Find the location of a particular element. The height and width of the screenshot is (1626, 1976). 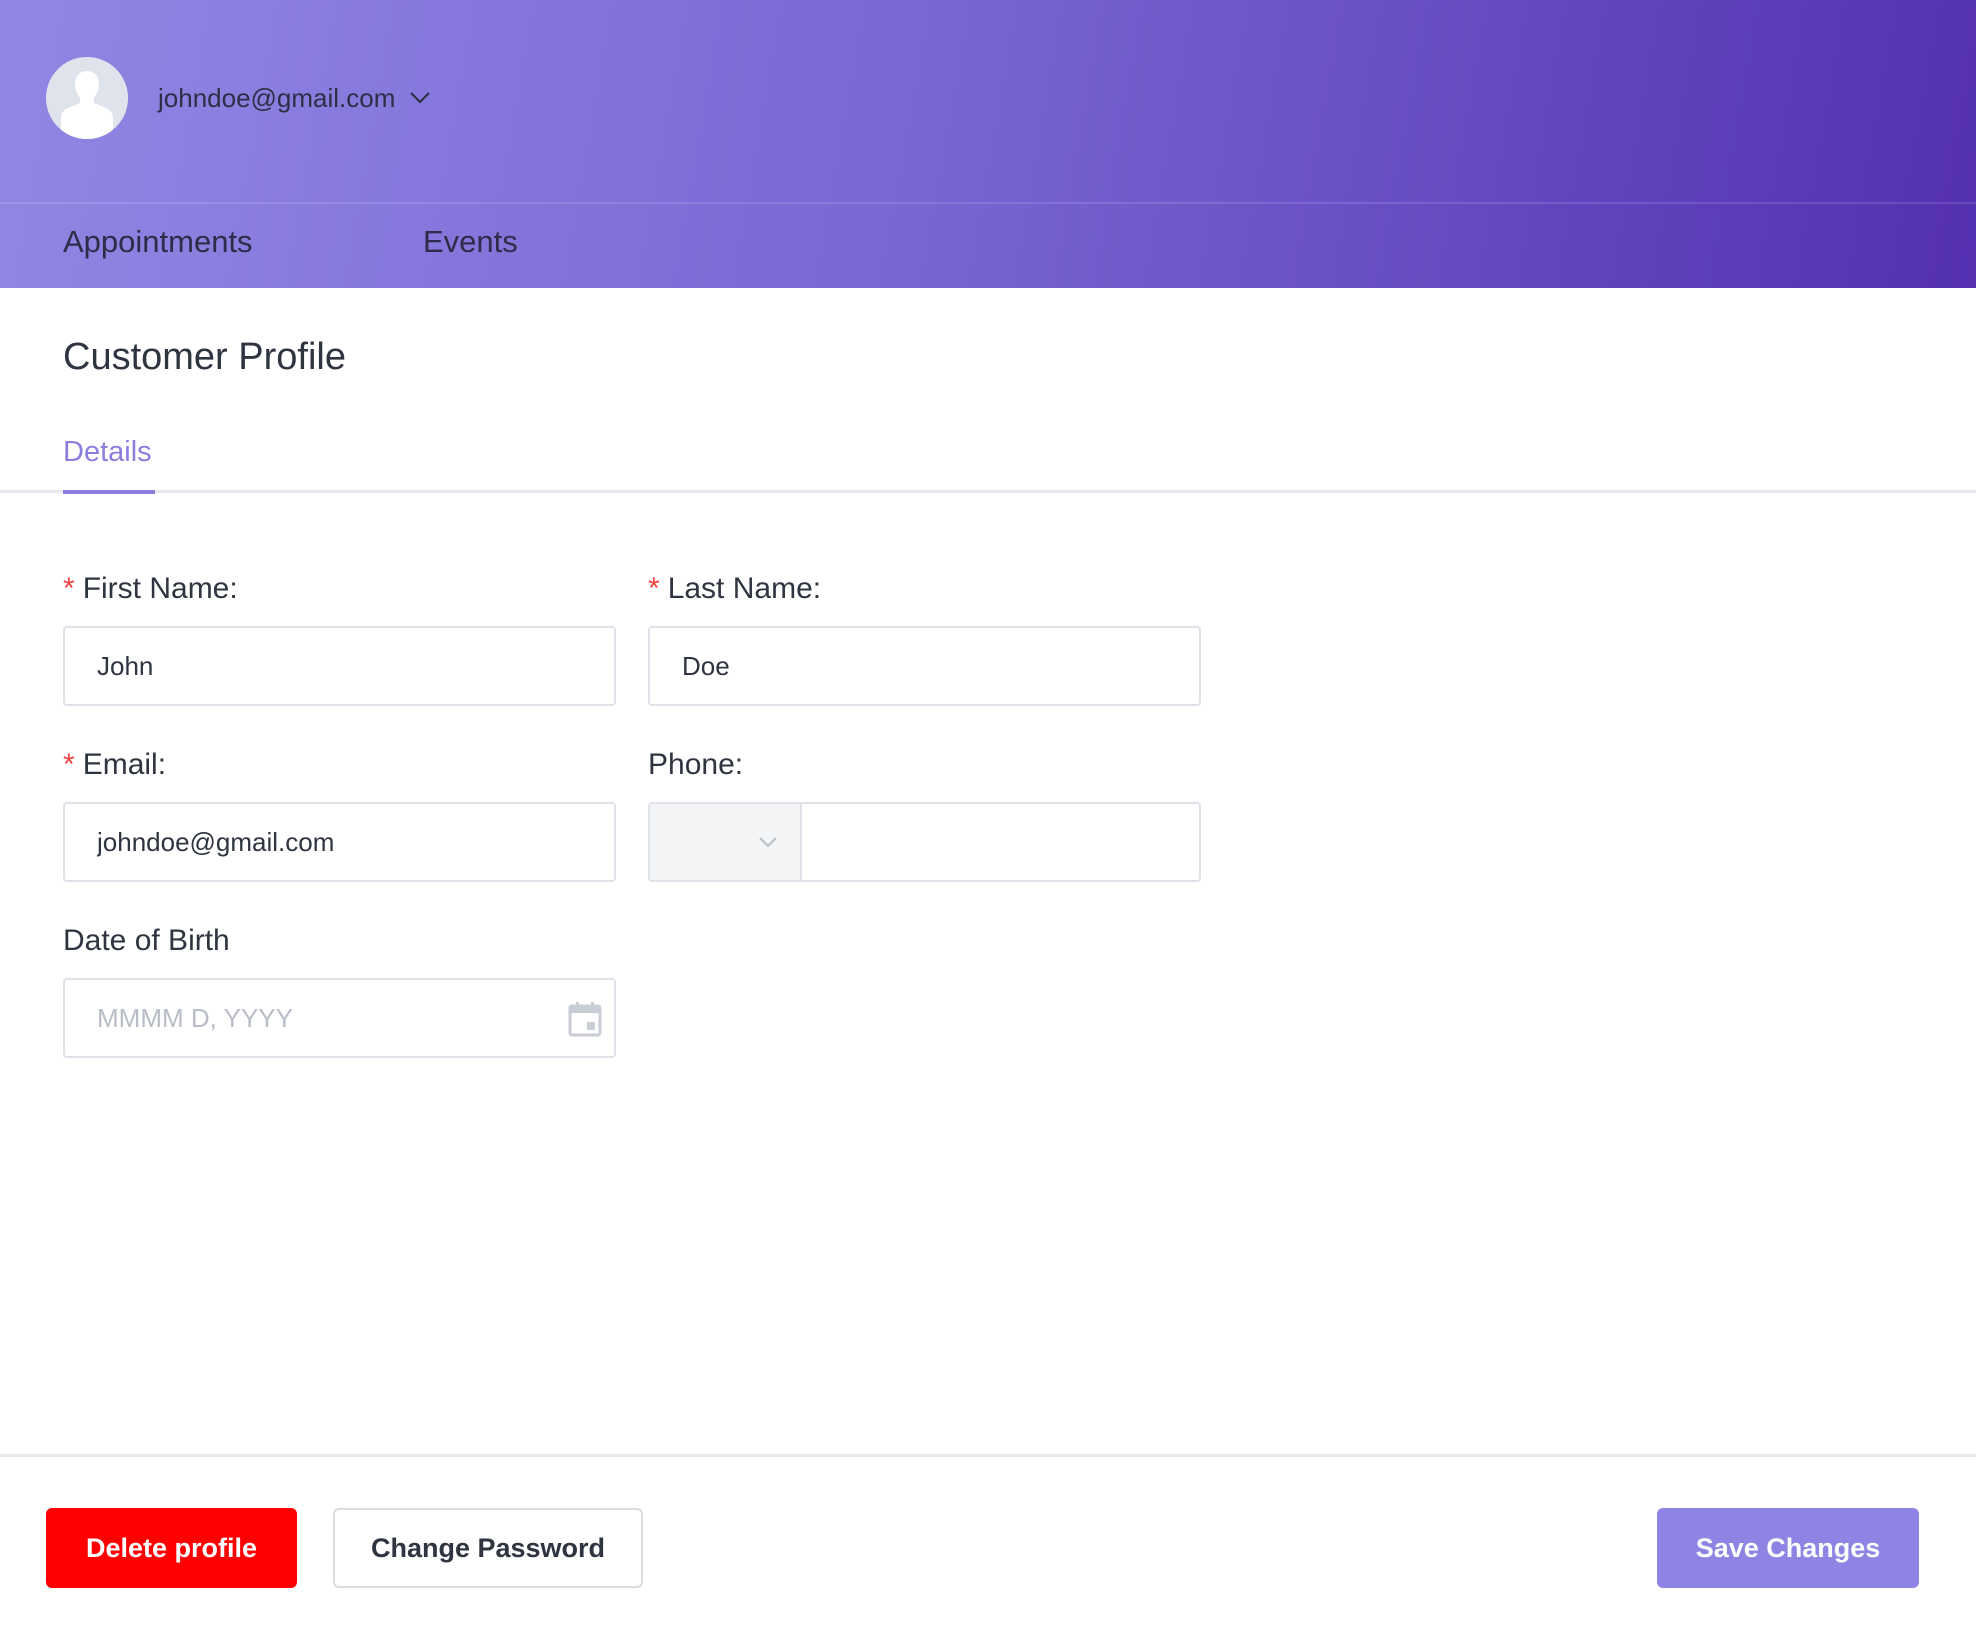

first-name-label: * First Name: is located at coordinates (150, 589).